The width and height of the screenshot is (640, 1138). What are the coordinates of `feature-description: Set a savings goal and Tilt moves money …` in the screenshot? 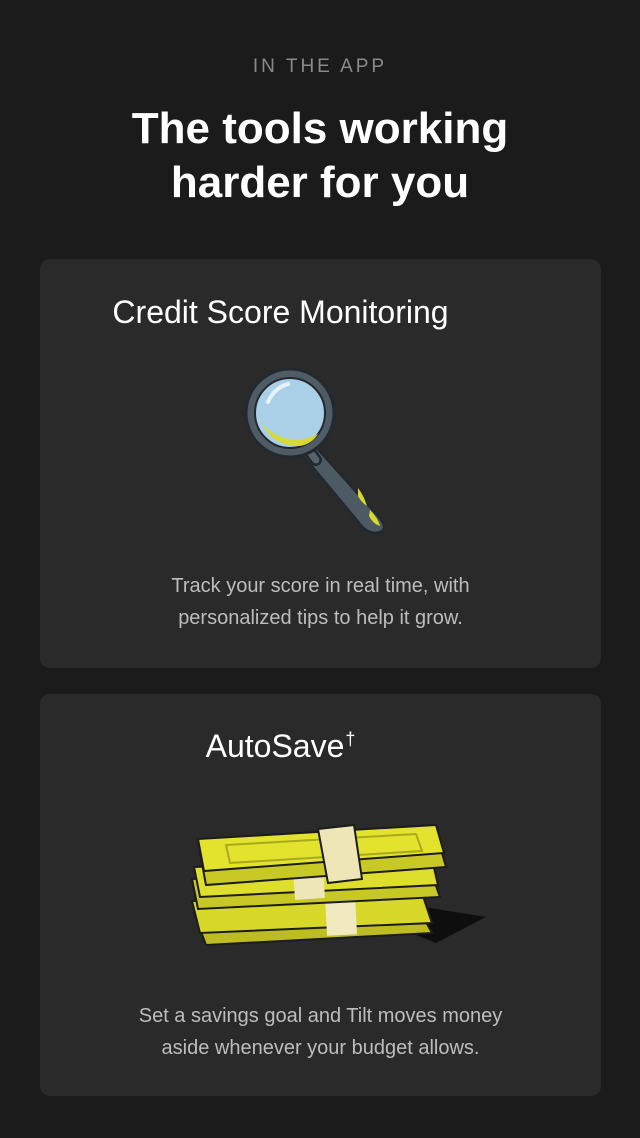 It's located at (320, 1032).